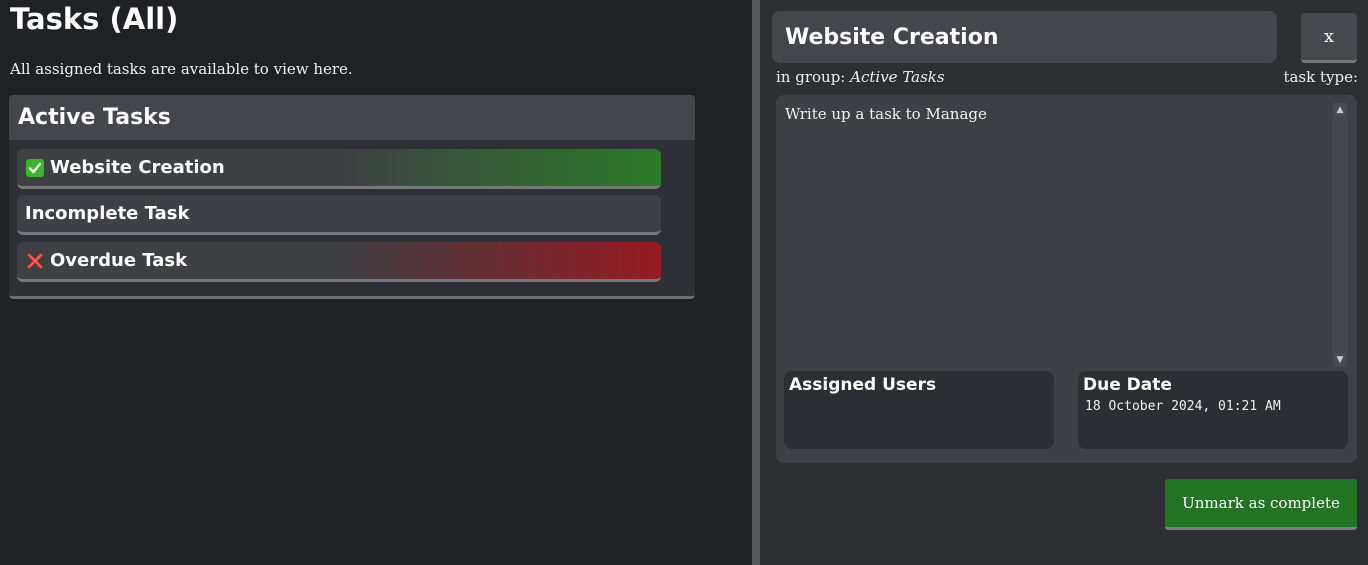 The image size is (1368, 565). Describe the element at coordinates (1127, 385) in the screenshot. I see `due-date-label: Due Date` at that location.